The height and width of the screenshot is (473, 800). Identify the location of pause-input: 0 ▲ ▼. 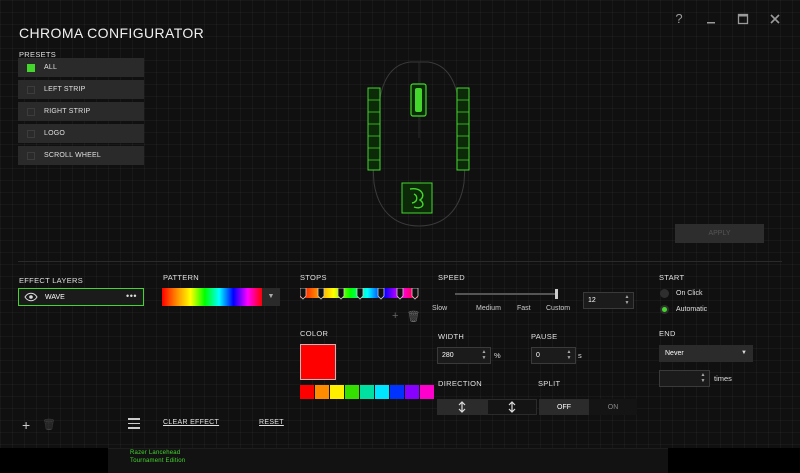
(553, 355).